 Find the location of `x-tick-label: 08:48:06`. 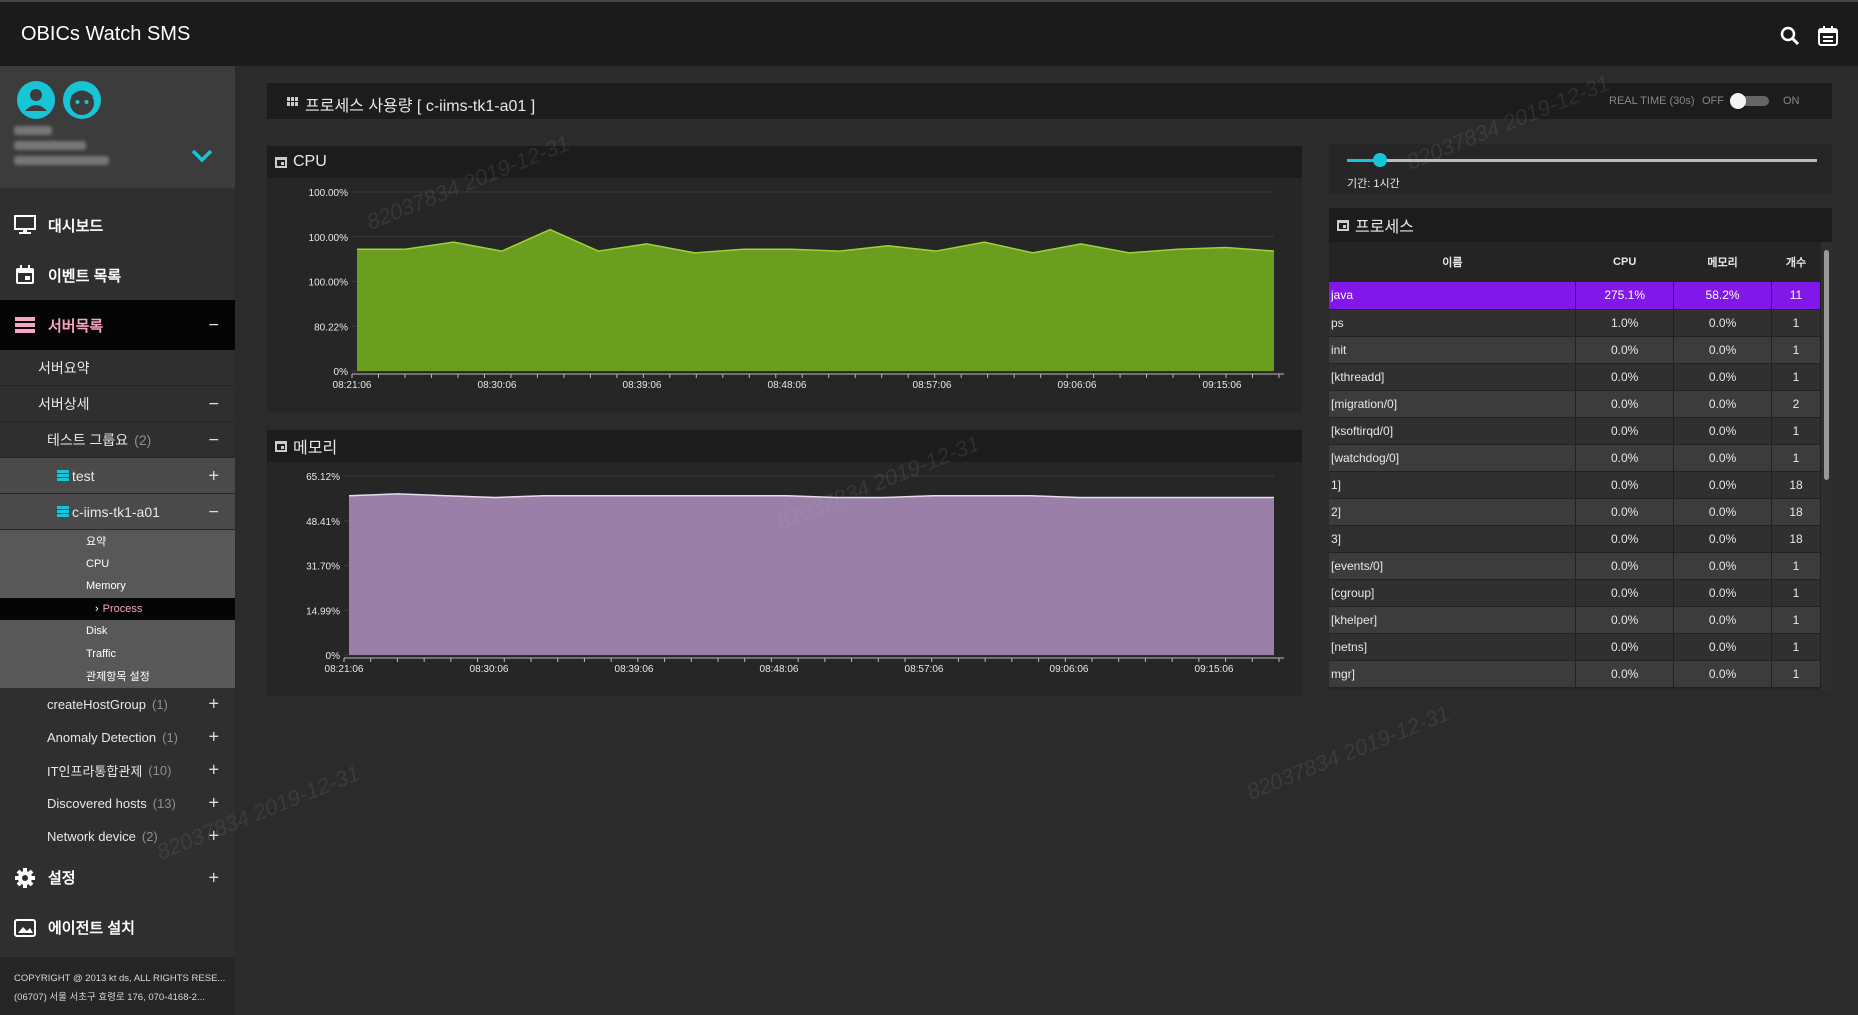

x-tick-label: 08:48:06 is located at coordinates (779, 669).